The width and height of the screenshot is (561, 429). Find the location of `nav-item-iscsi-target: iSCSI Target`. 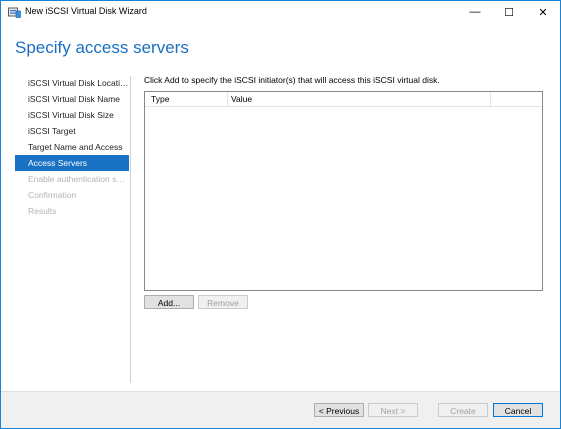

nav-item-iscsi-target: iSCSI Target is located at coordinates (72, 131).